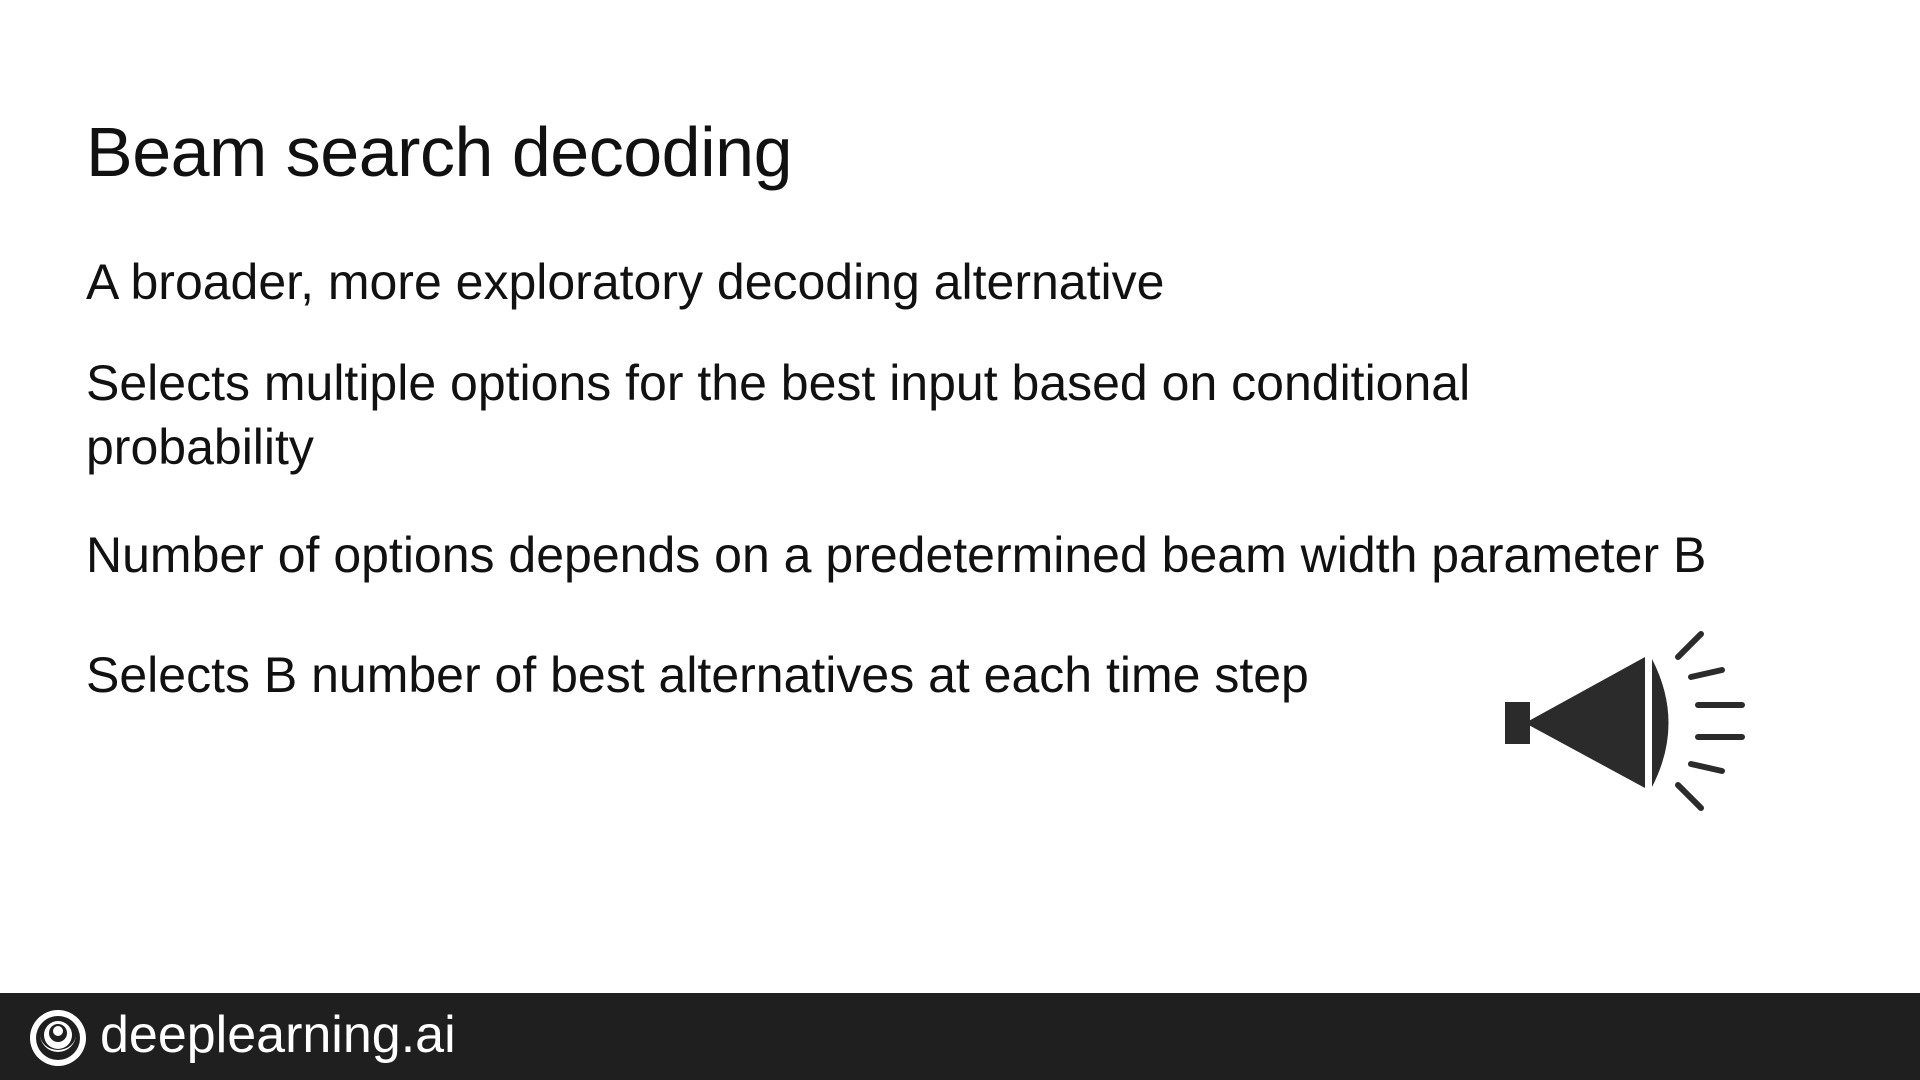 This screenshot has width=1920, height=1080. I want to click on beam-light-icon, so click(1625, 721).